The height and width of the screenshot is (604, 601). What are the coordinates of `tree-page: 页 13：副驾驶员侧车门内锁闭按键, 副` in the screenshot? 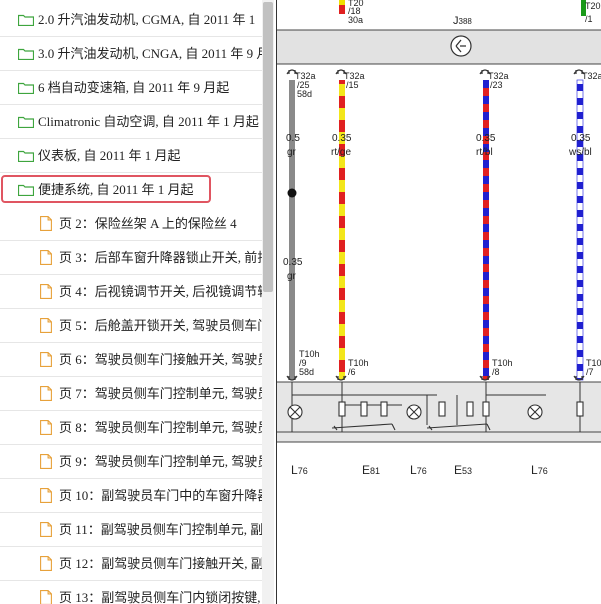 It's located at (131, 592).